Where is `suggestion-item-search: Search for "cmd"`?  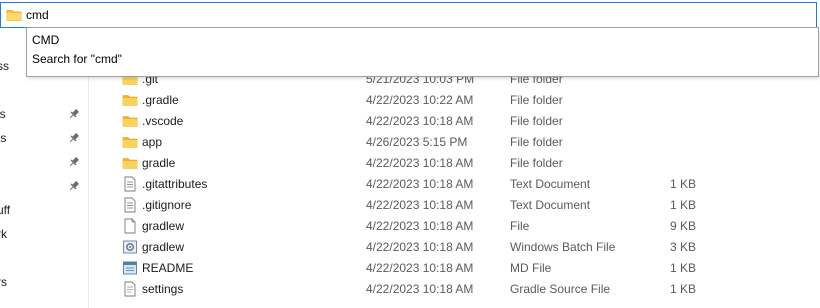 suggestion-item-search: Search for "cmd" is located at coordinates (422, 59).